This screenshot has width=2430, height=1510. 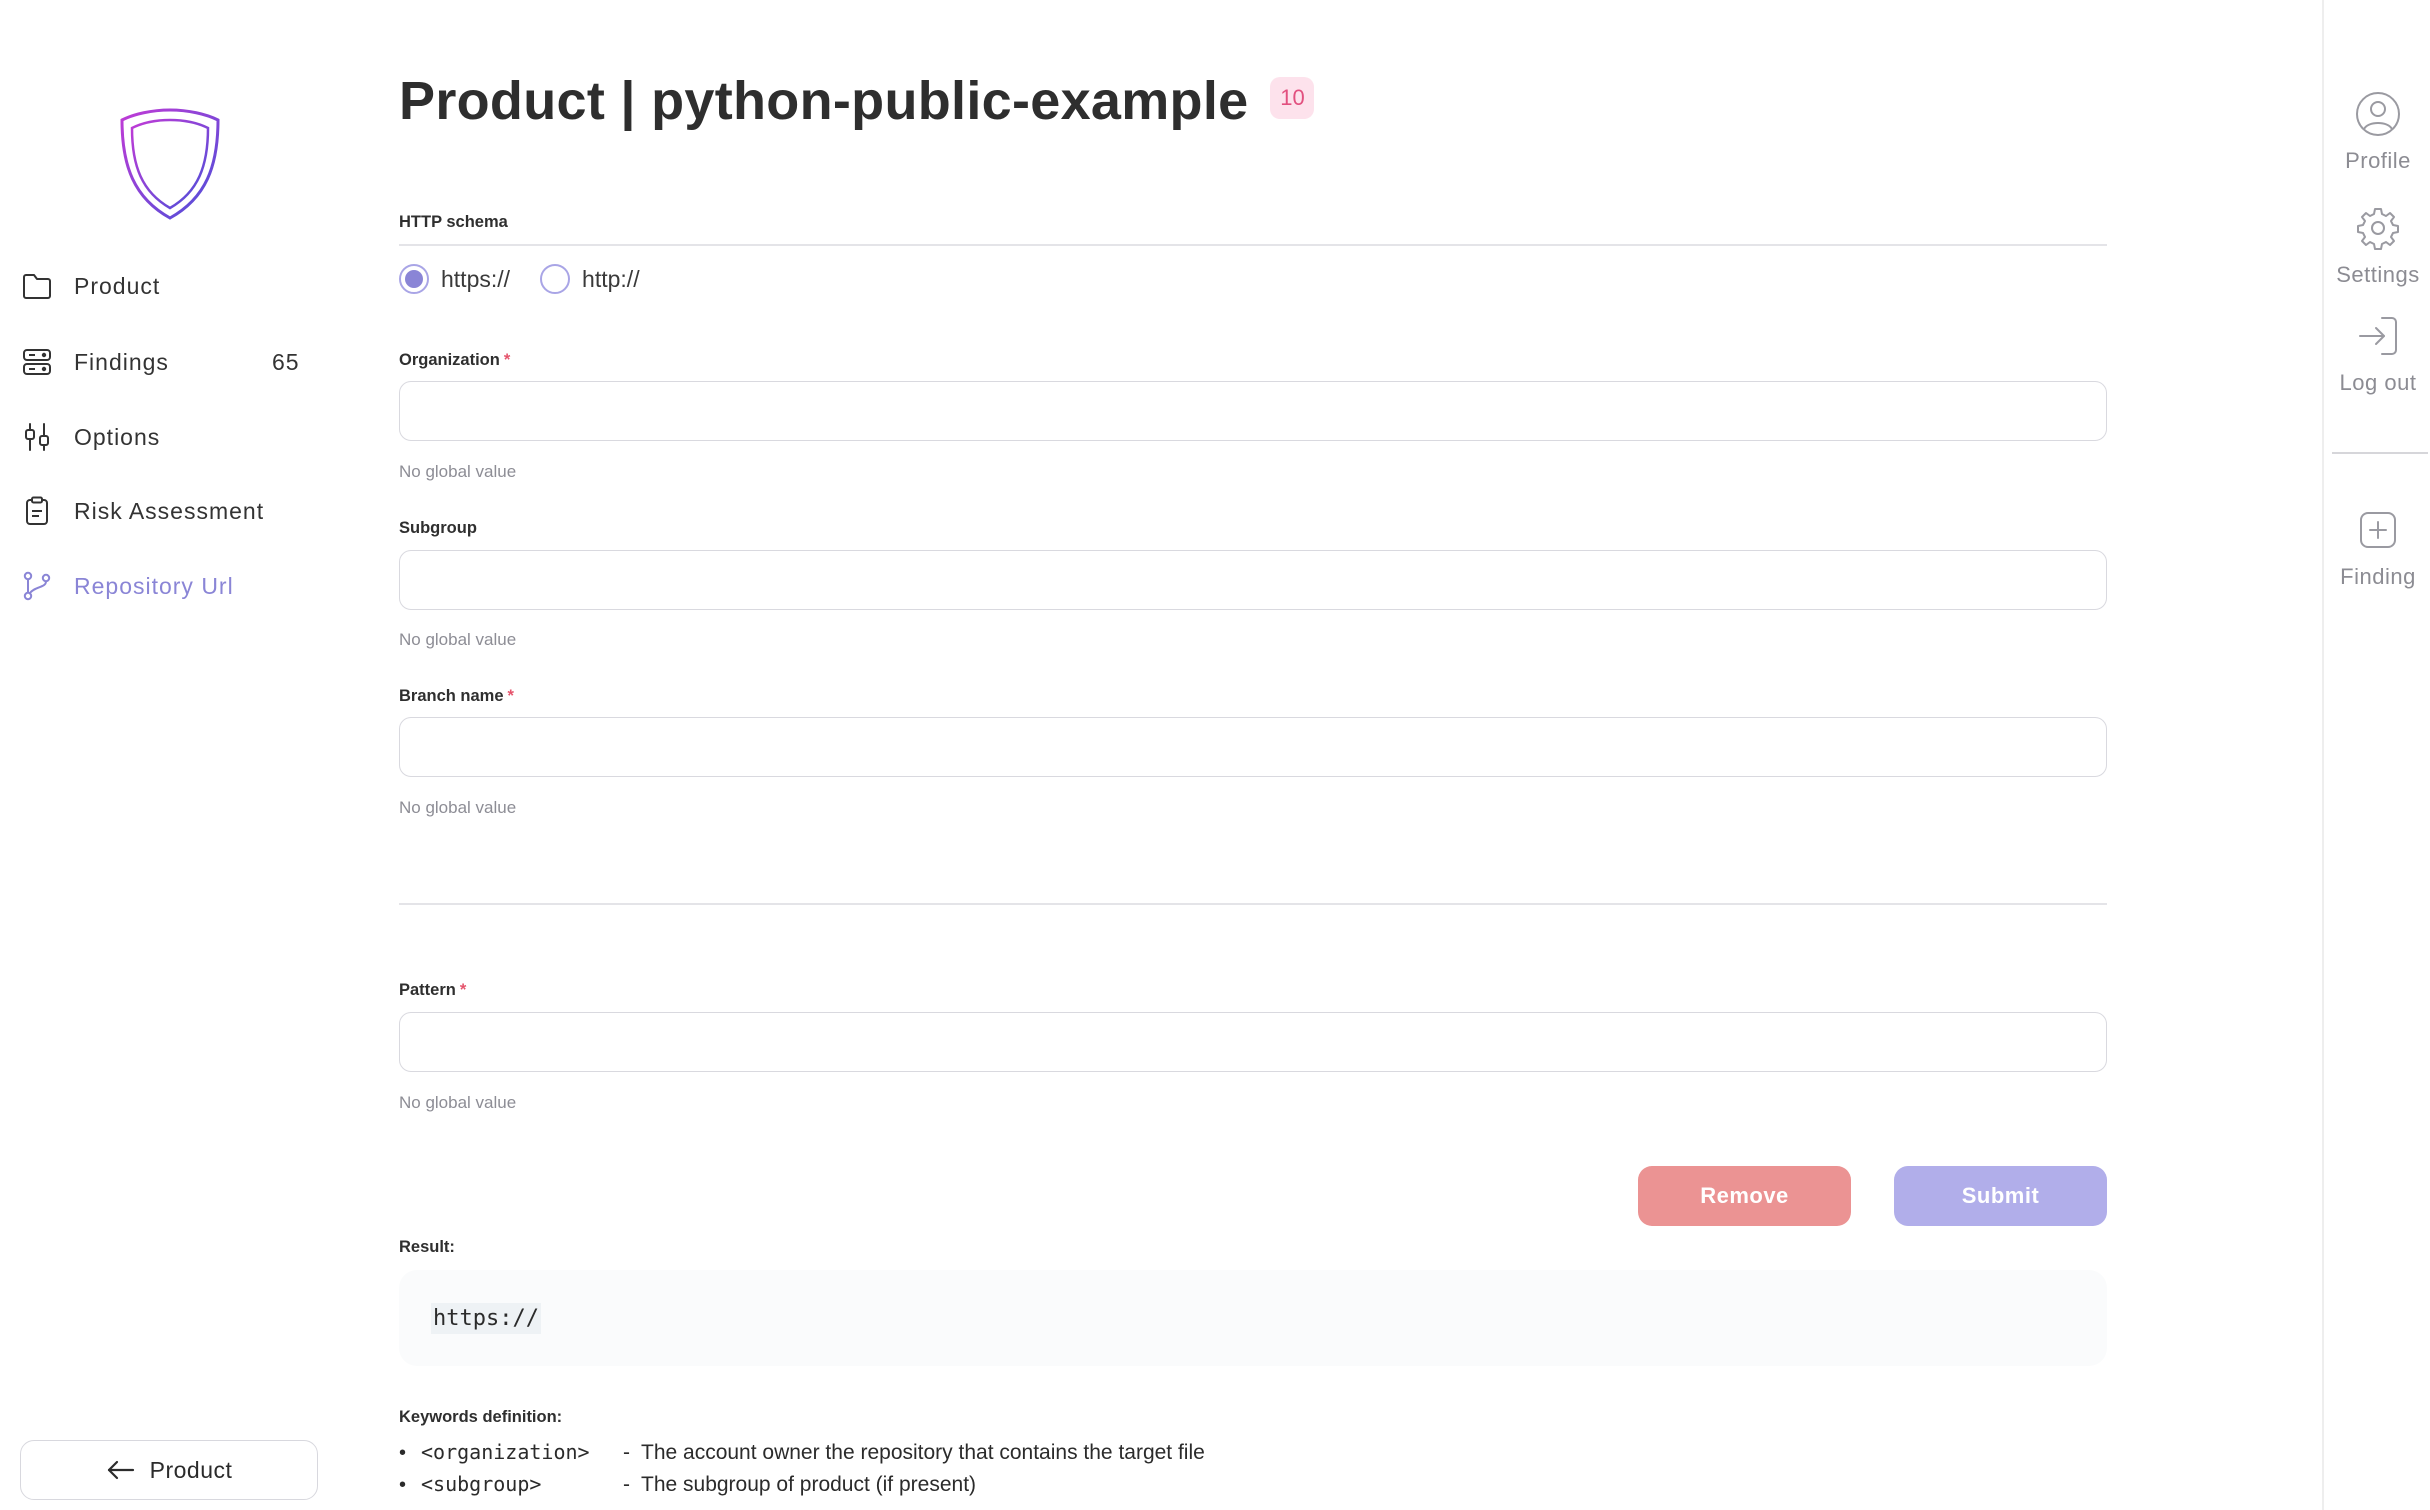 I want to click on findings-count: 65, so click(x=286, y=361).